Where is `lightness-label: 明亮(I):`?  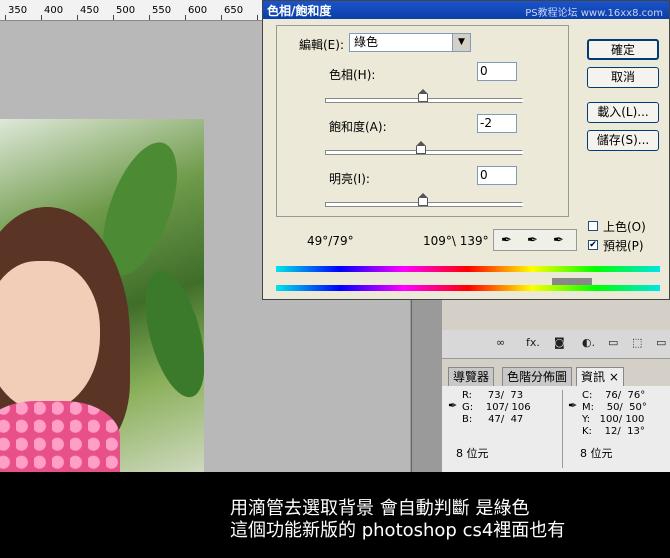 lightness-label: 明亮(I): is located at coordinates (349, 179).